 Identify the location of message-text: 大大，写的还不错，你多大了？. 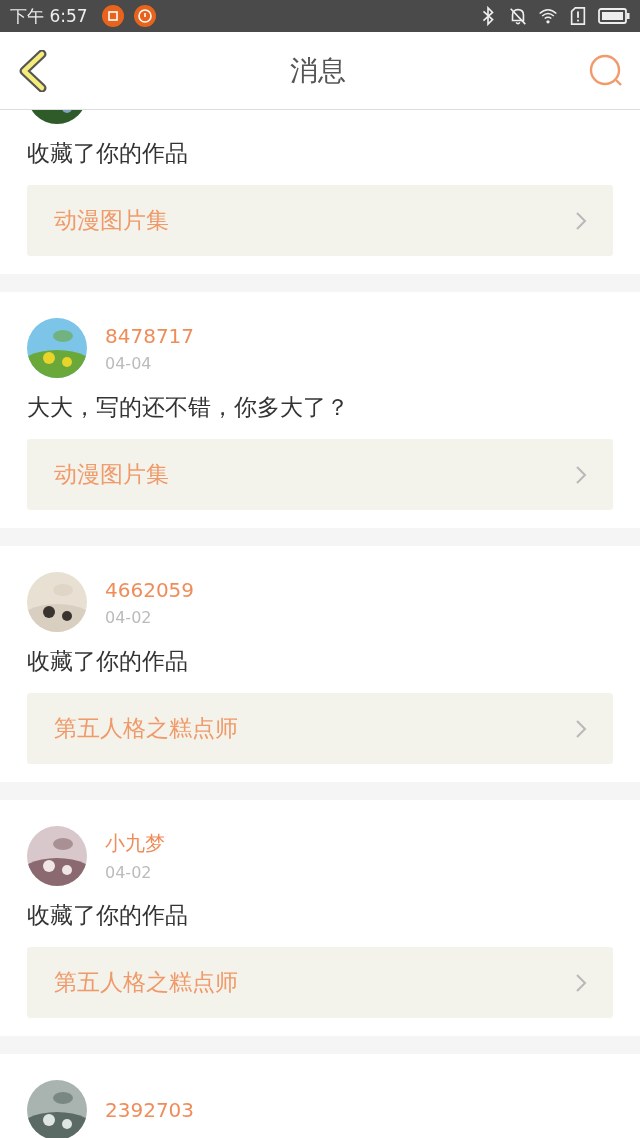
(188, 407).